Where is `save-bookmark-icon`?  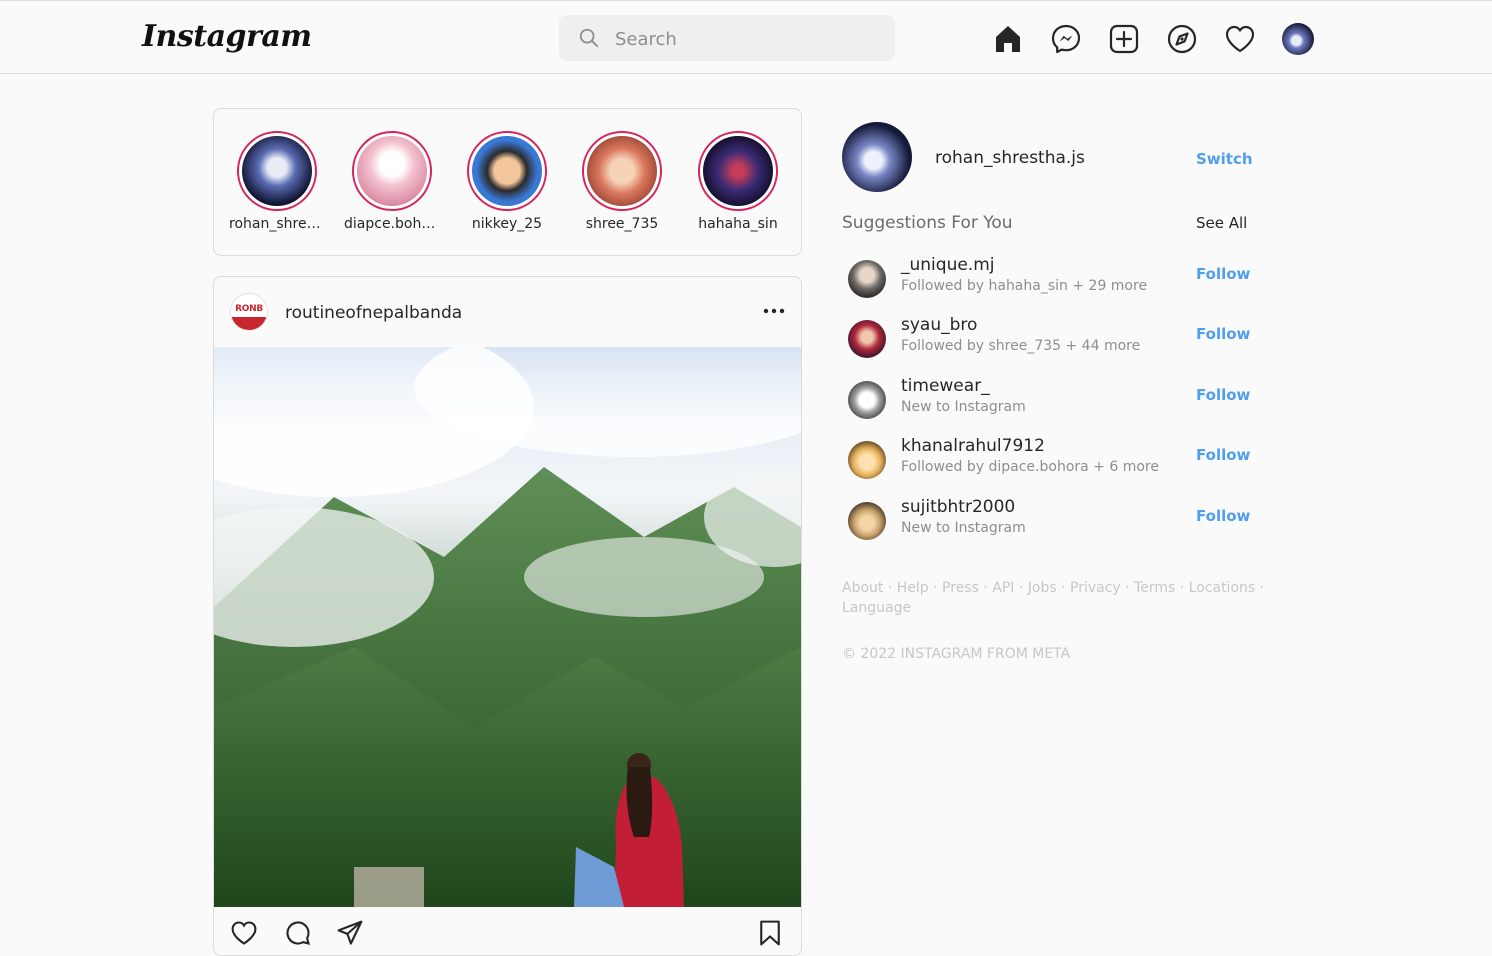 save-bookmark-icon is located at coordinates (770, 933).